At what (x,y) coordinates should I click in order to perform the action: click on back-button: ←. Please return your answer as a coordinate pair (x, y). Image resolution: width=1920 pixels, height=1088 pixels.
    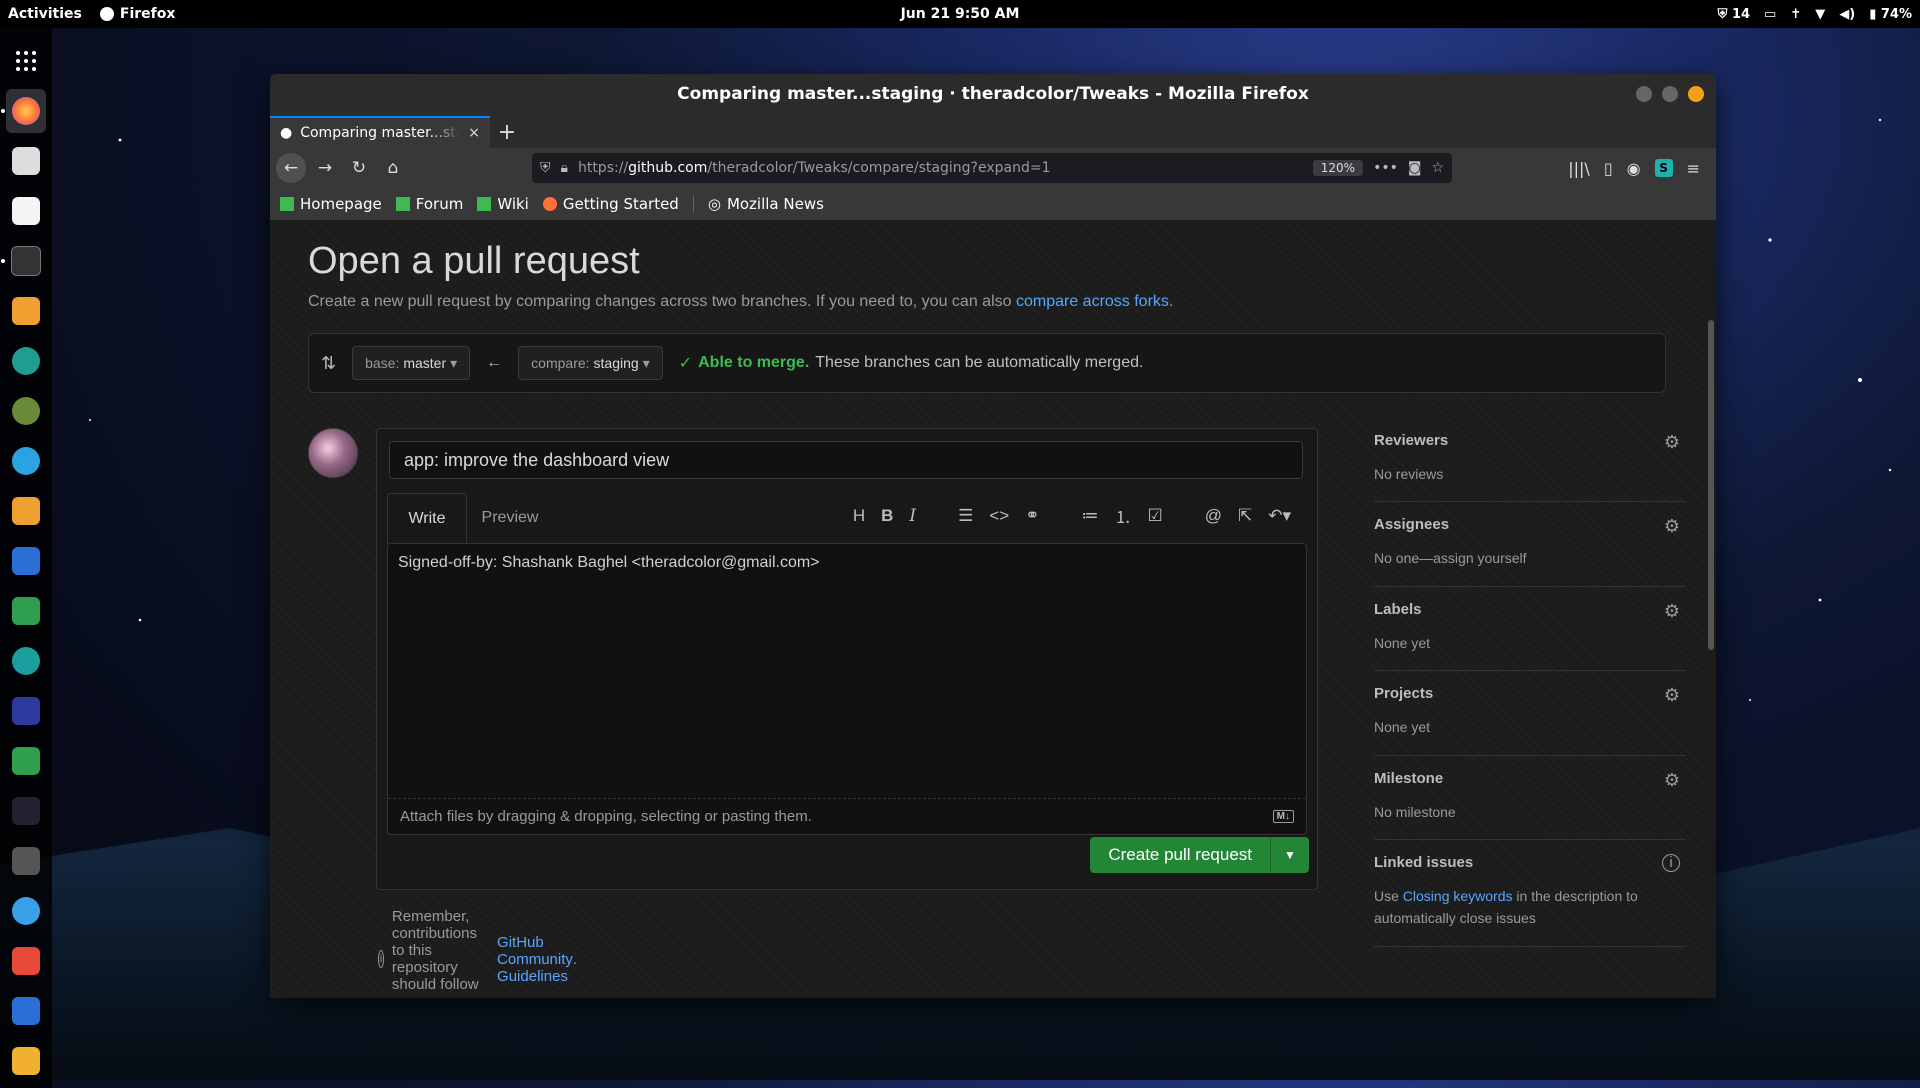
    Looking at the image, I should click on (291, 168).